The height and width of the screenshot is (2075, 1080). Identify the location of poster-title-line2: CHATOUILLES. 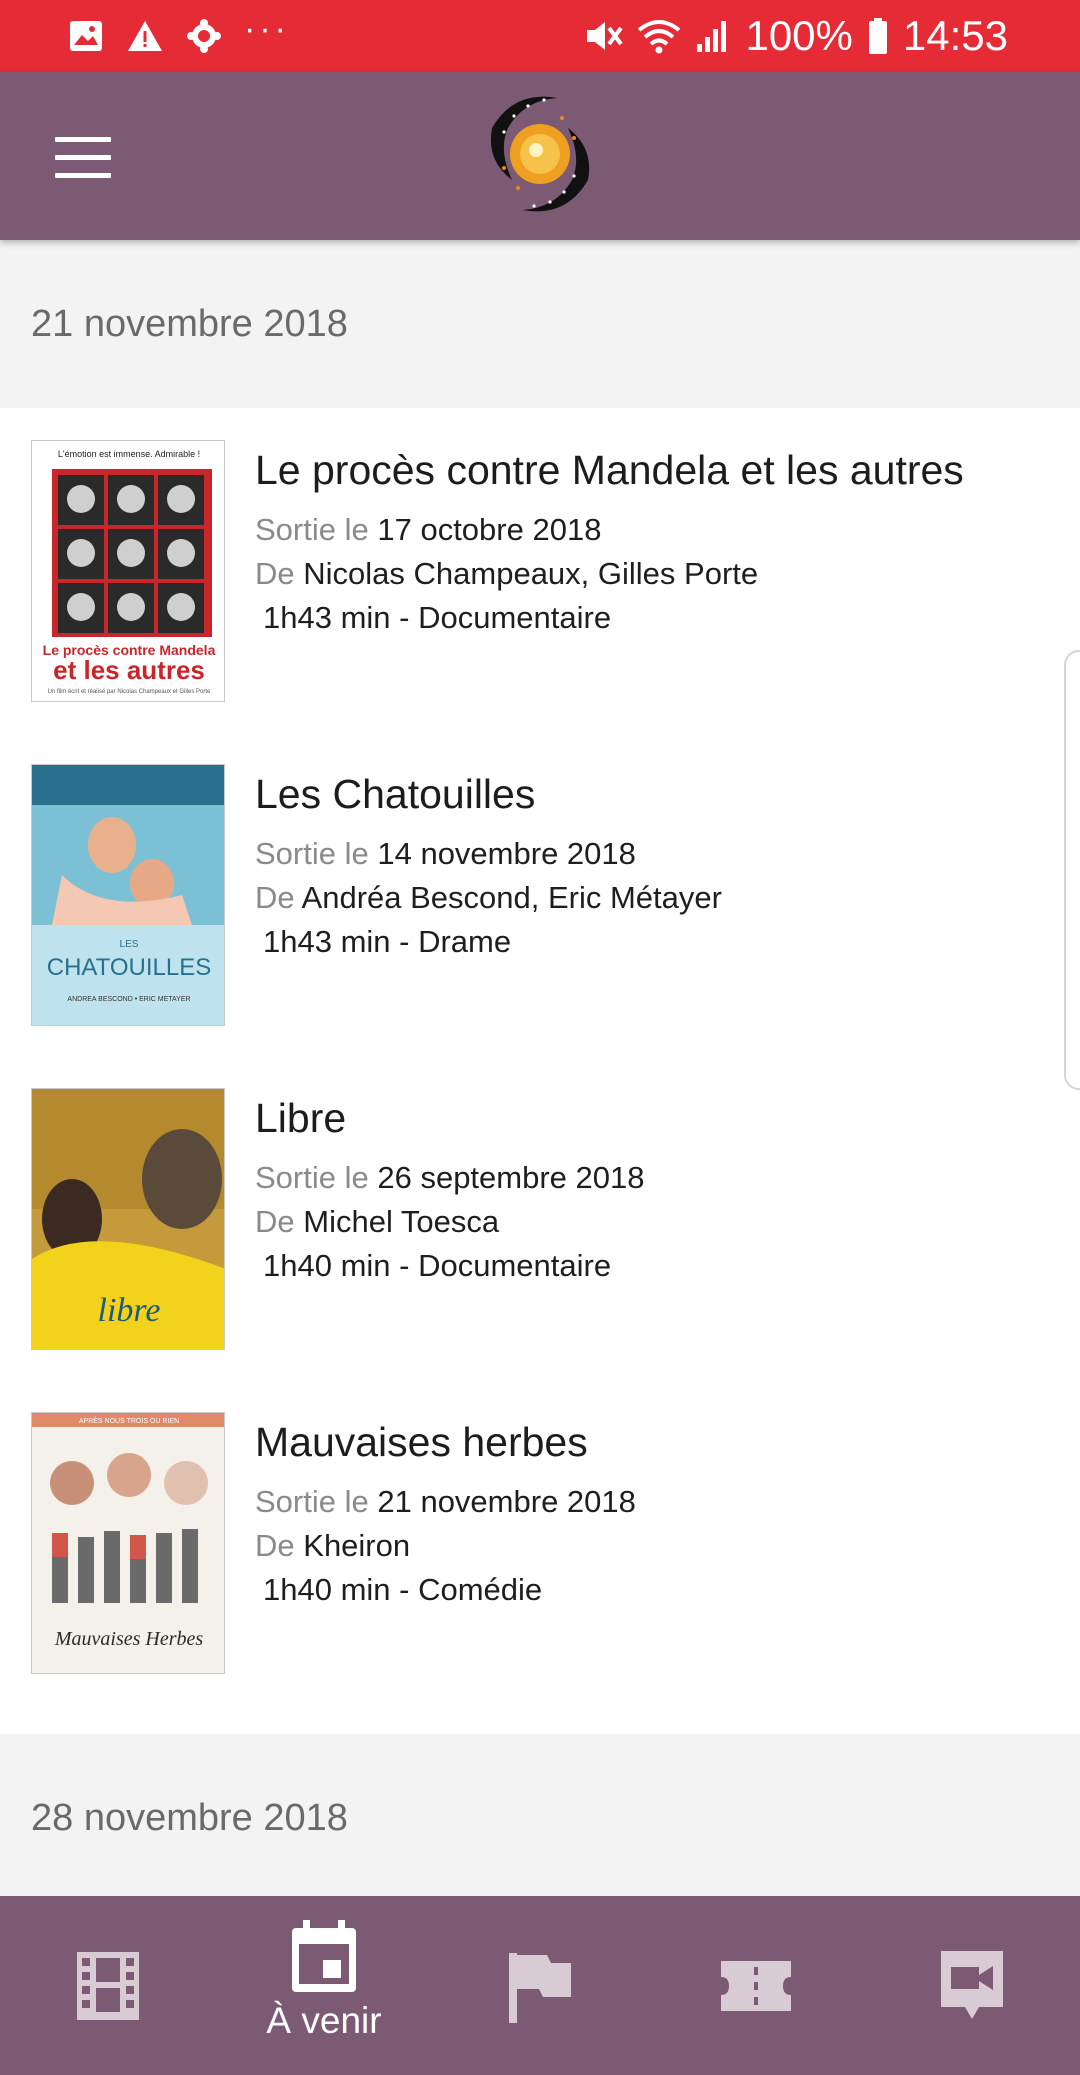
(129, 967).